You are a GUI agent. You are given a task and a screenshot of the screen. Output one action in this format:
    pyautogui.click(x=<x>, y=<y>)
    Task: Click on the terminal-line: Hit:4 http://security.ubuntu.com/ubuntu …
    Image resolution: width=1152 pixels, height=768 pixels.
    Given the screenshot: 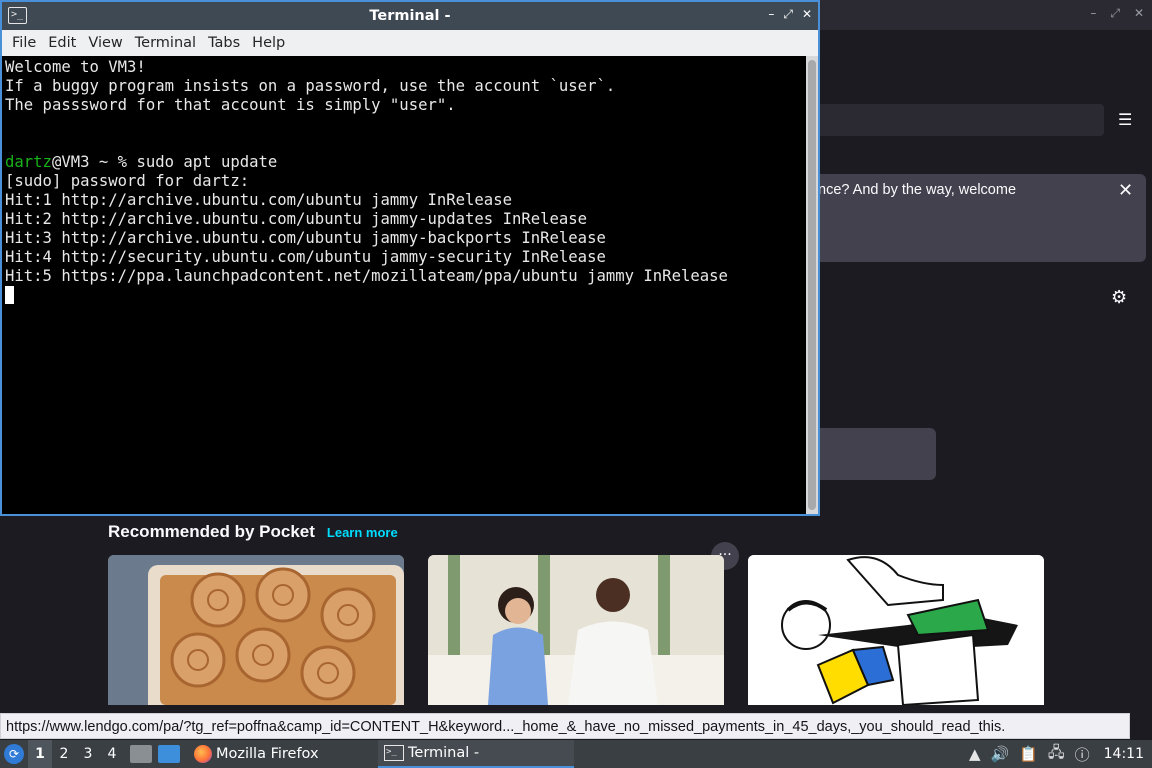 What is the action you would take?
    pyautogui.click(x=305, y=257)
    